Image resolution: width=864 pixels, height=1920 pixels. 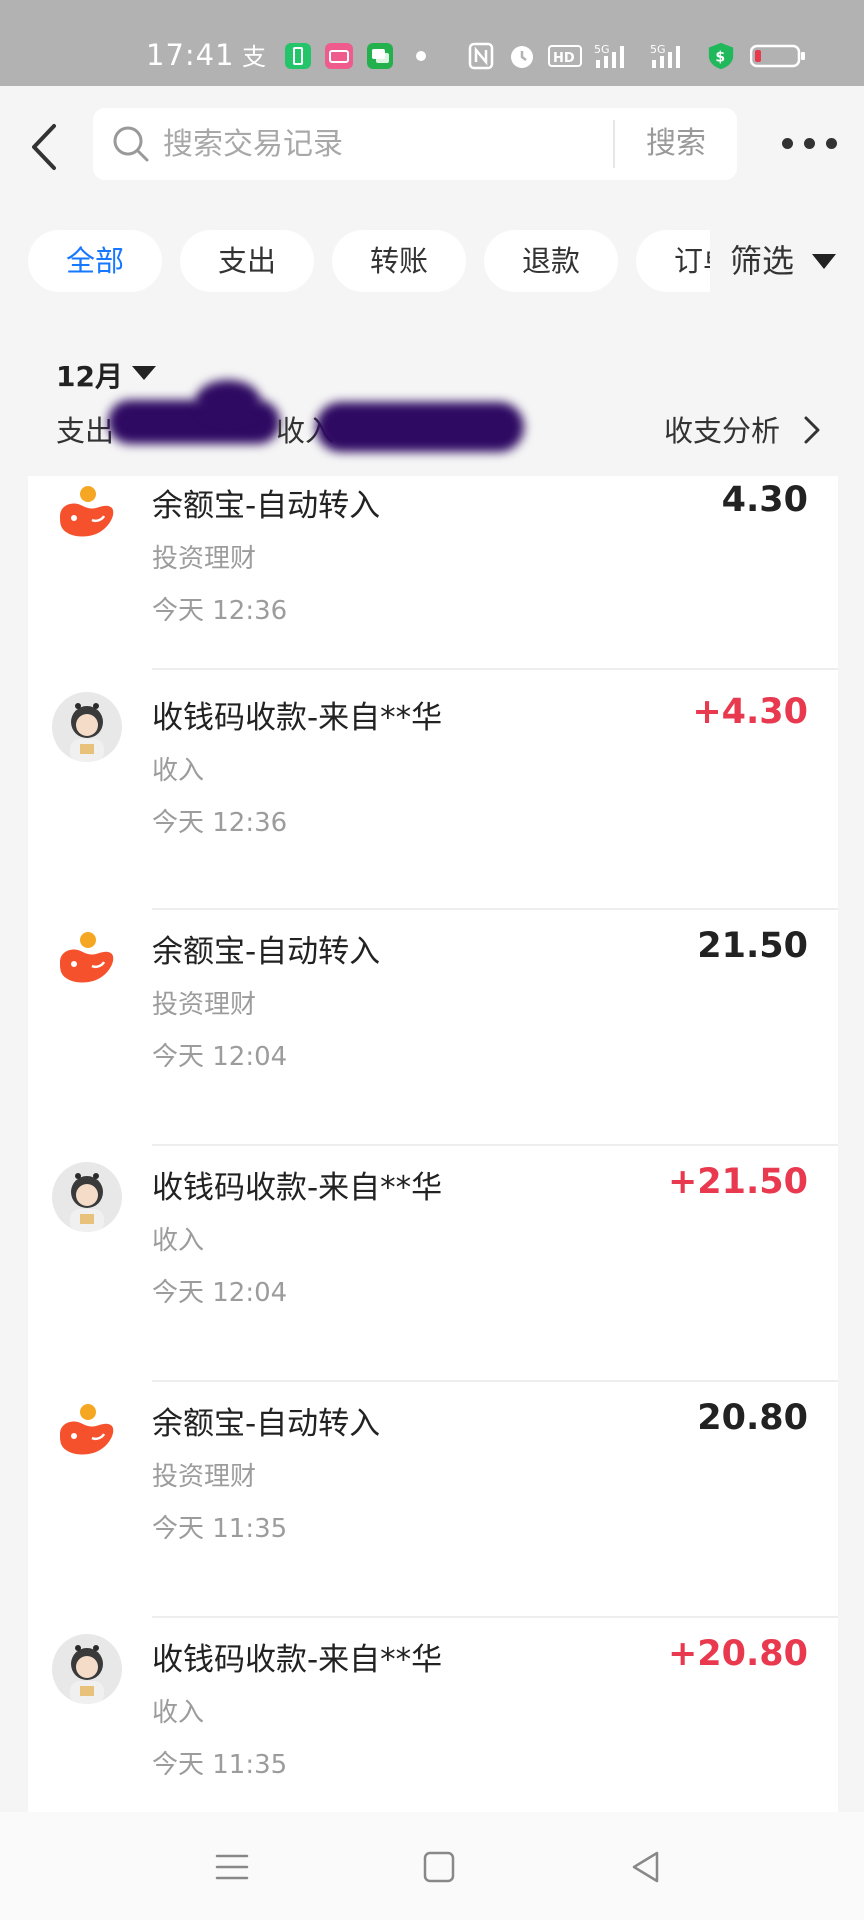 What do you see at coordinates (750, 712) in the screenshot?
I see `transaction-amount: +4.30` at bounding box center [750, 712].